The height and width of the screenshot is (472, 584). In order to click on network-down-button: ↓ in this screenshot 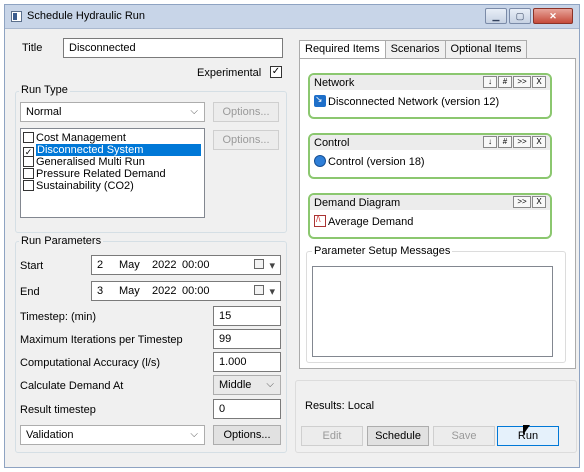, I will do `click(490, 82)`.